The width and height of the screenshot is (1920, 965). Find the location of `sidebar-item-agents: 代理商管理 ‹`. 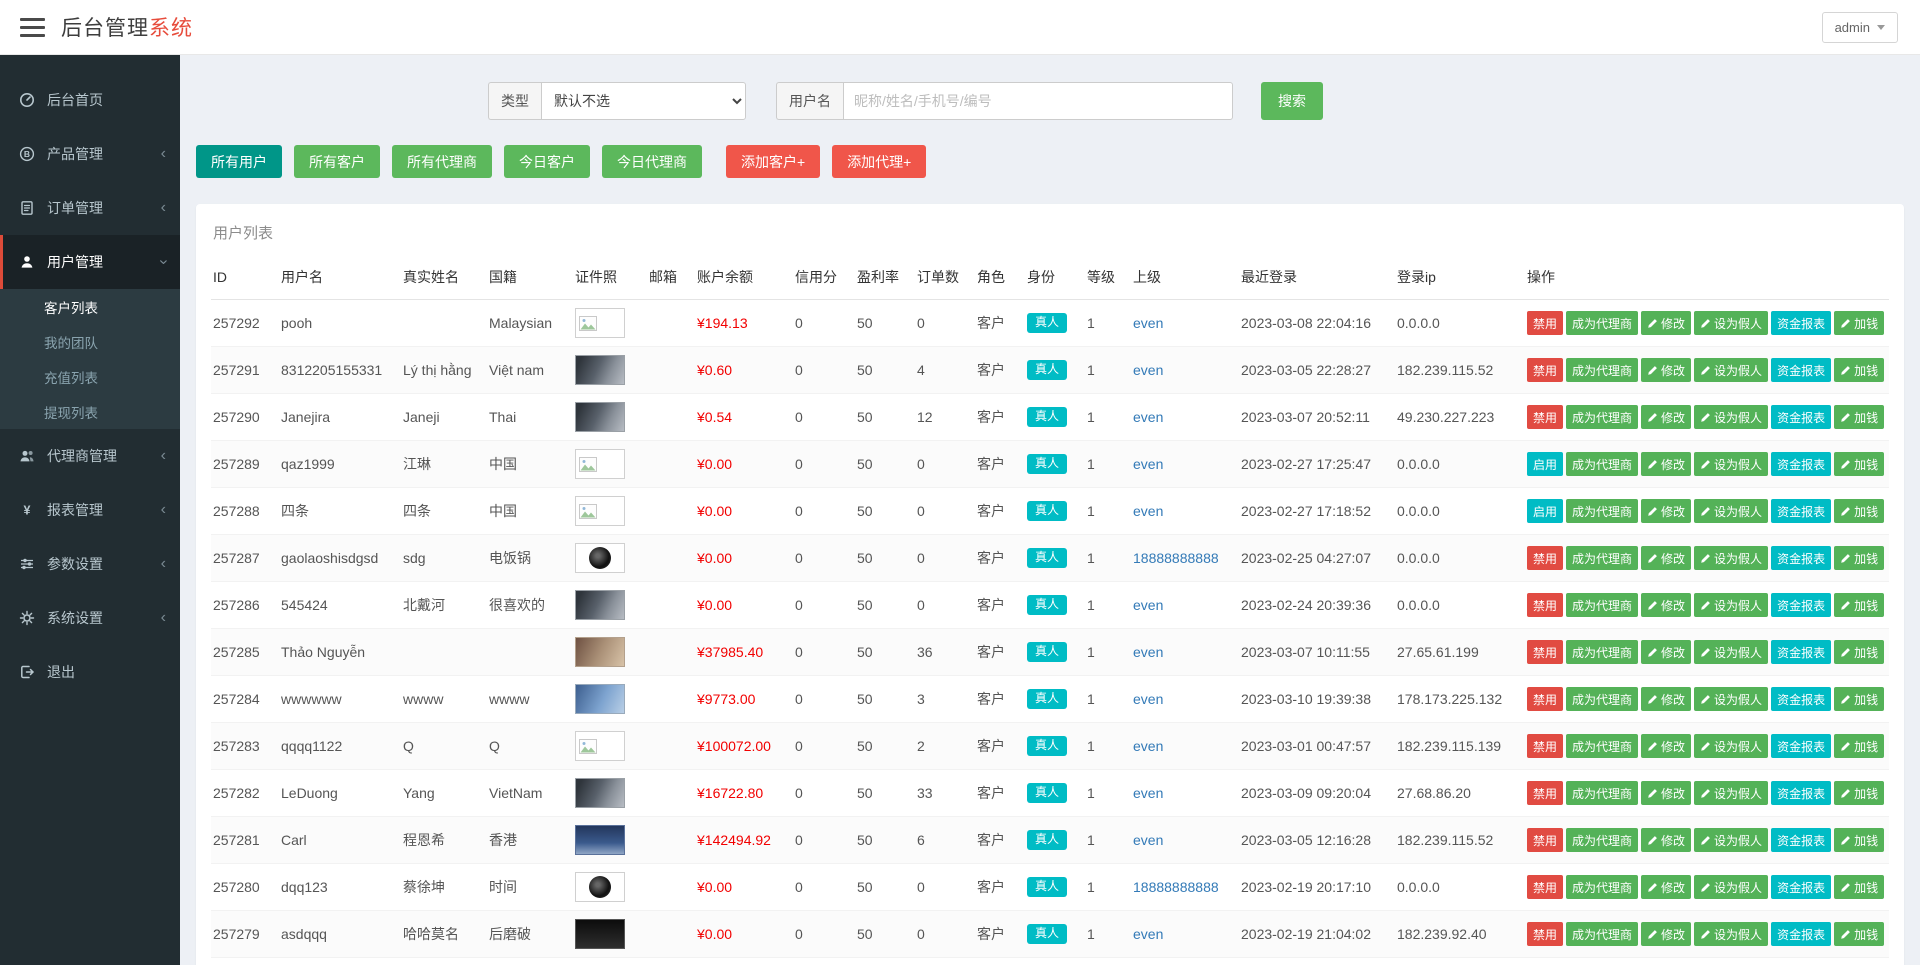

sidebar-item-agents: 代理商管理 ‹ is located at coordinates (90, 456).